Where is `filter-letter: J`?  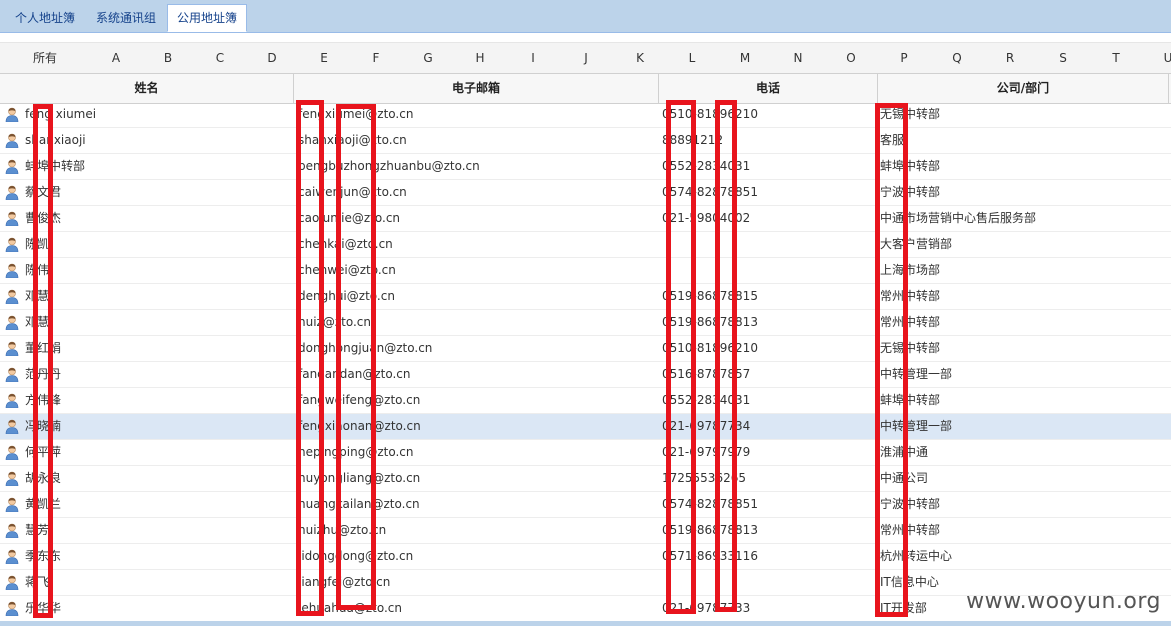 filter-letter: J is located at coordinates (586, 58).